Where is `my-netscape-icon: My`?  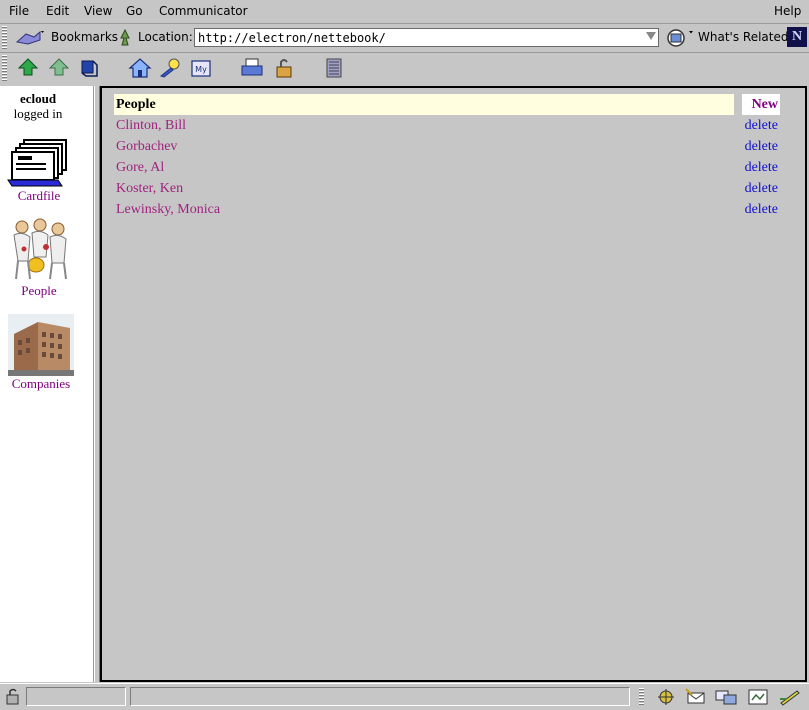
my-netscape-icon: My is located at coordinates (201, 68).